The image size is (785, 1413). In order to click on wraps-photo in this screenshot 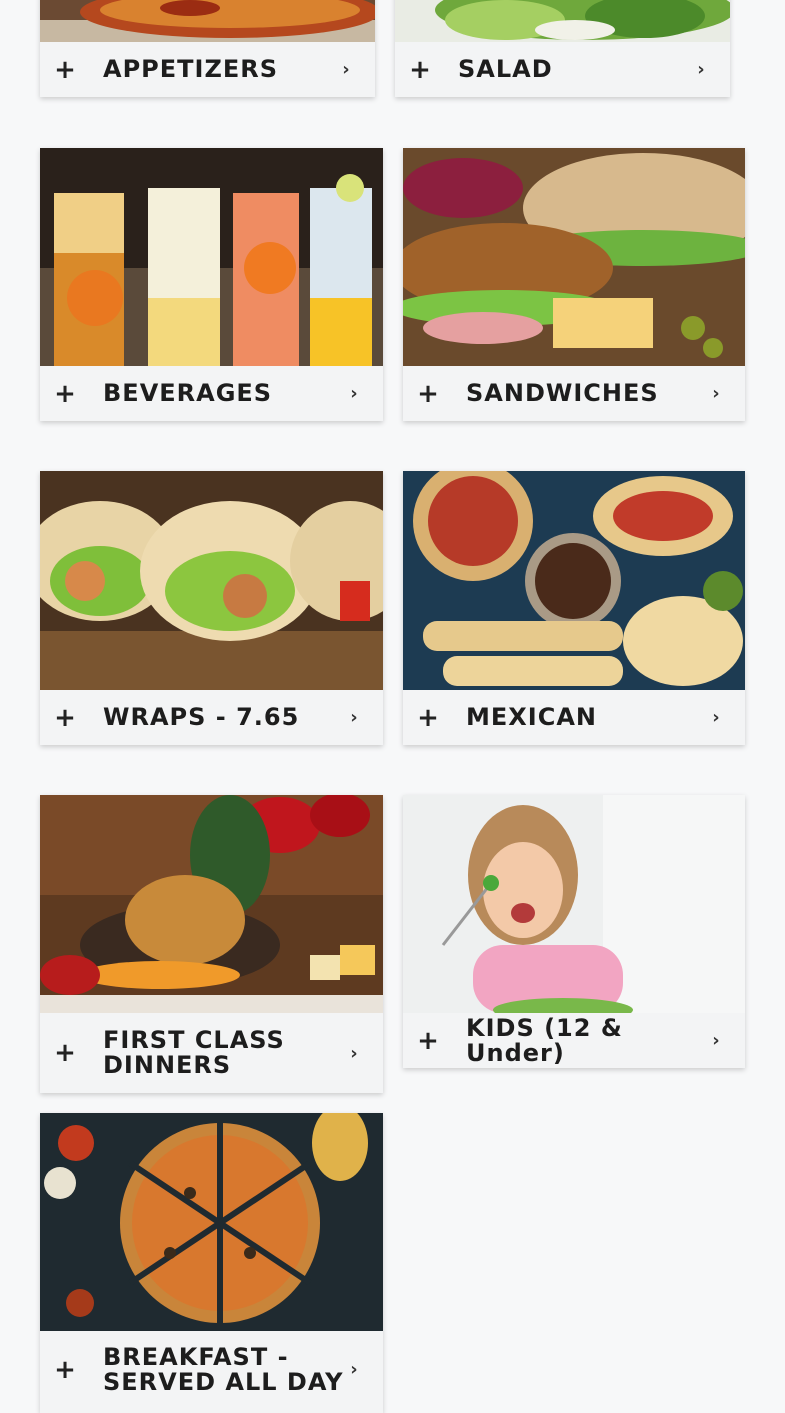, I will do `click(211, 580)`.